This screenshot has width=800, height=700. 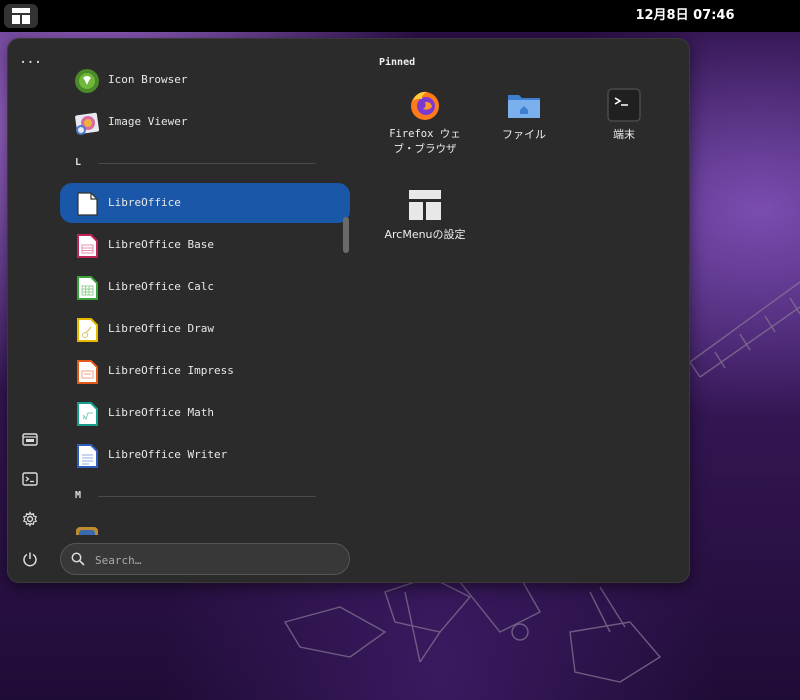 What do you see at coordinates (87, 531) in the screenshot?
I see `app-icon-partial` at bounding box center [87, 531].